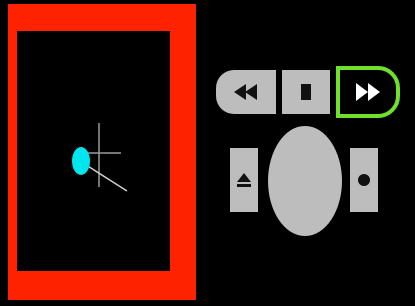  I want to click on eject-icon, so click(244, 180).